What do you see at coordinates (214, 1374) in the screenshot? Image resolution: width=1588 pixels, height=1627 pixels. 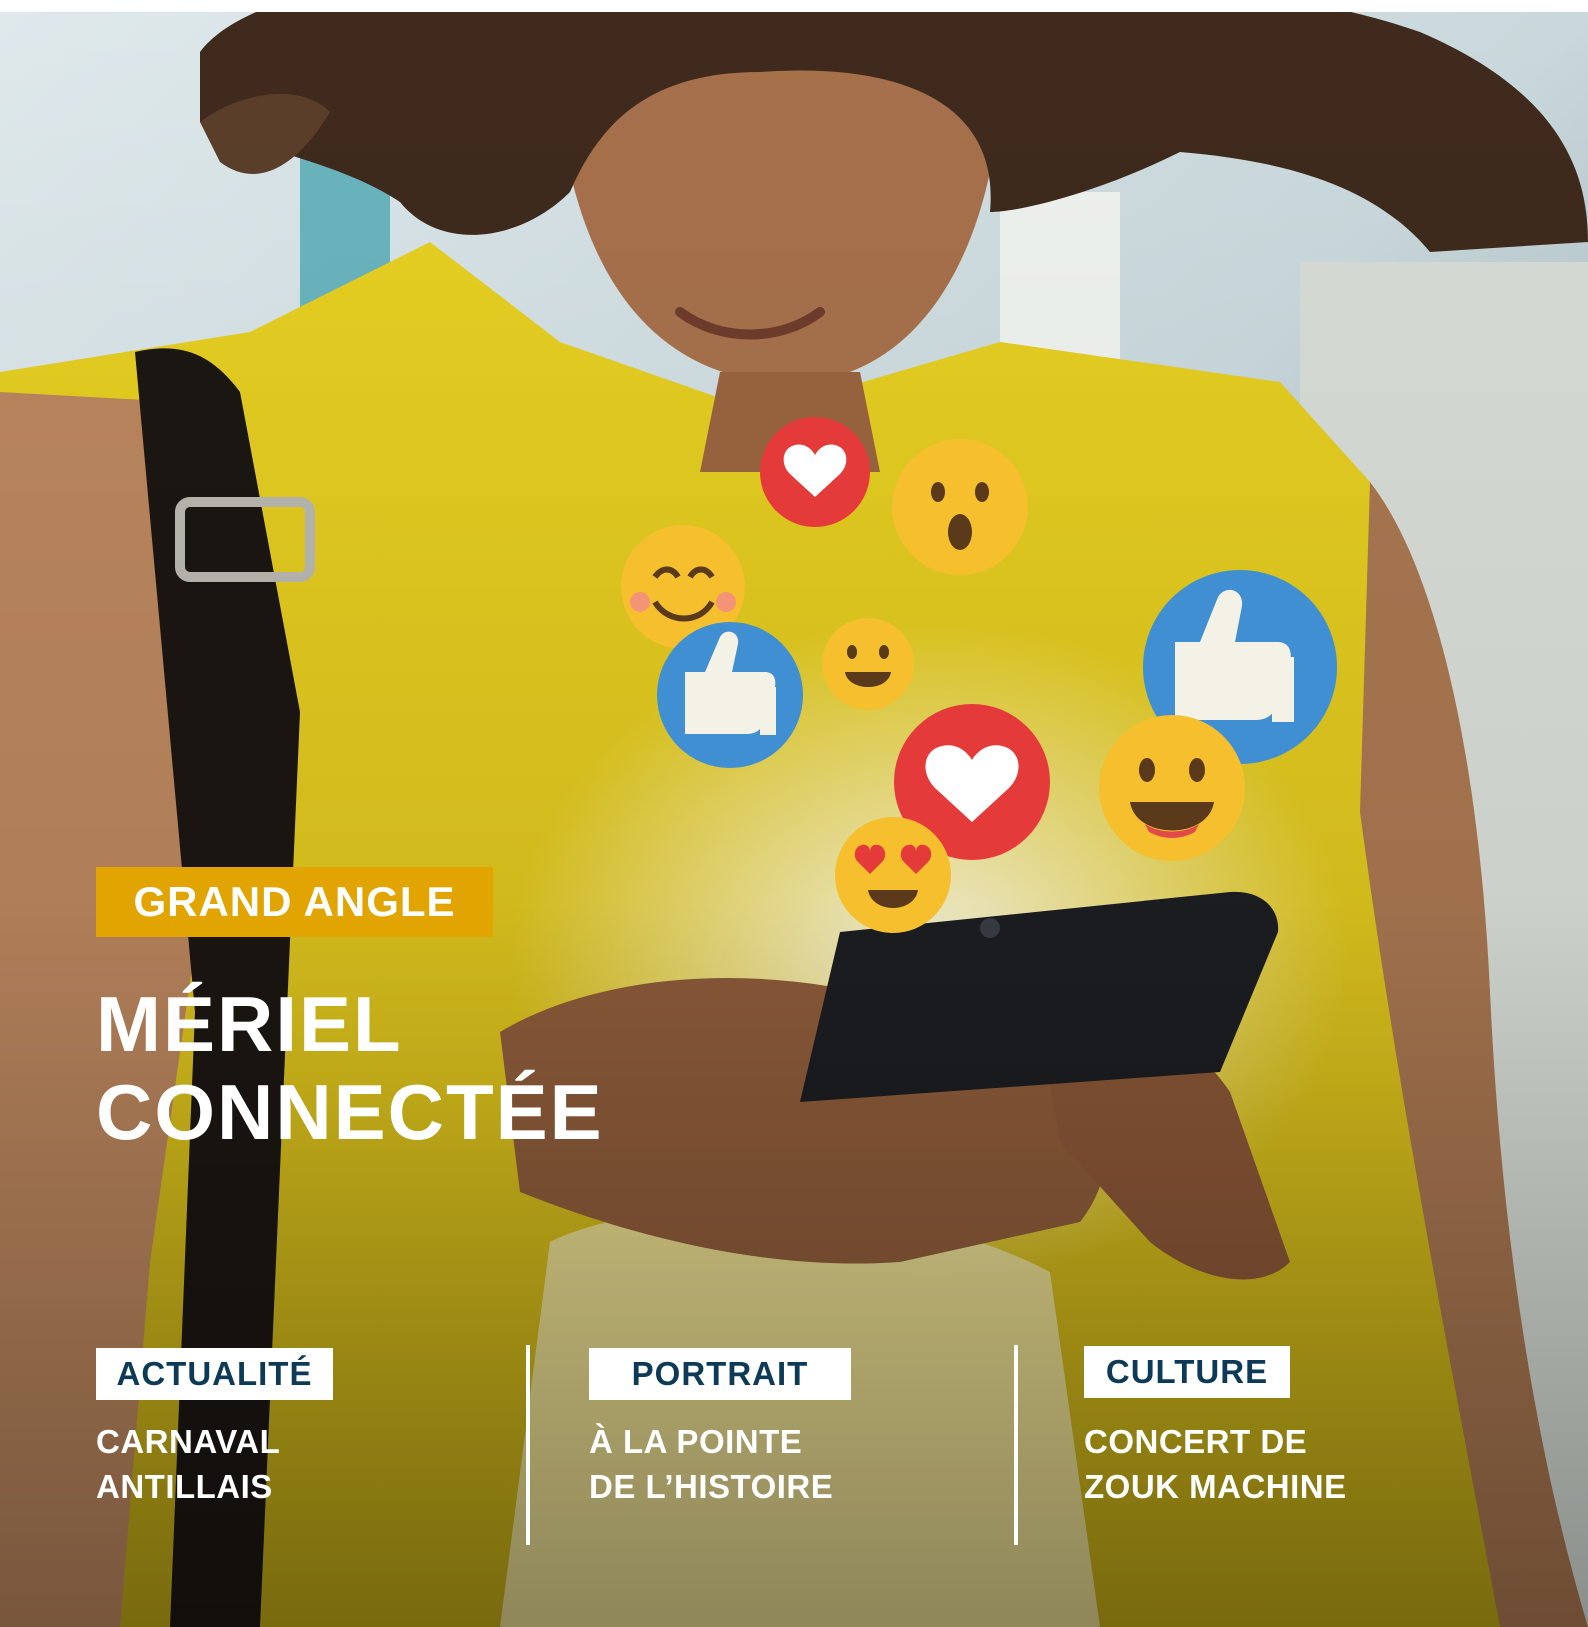 I see `tag-actualite: ACTUALITÉ` at bounding box center [214, 1374].